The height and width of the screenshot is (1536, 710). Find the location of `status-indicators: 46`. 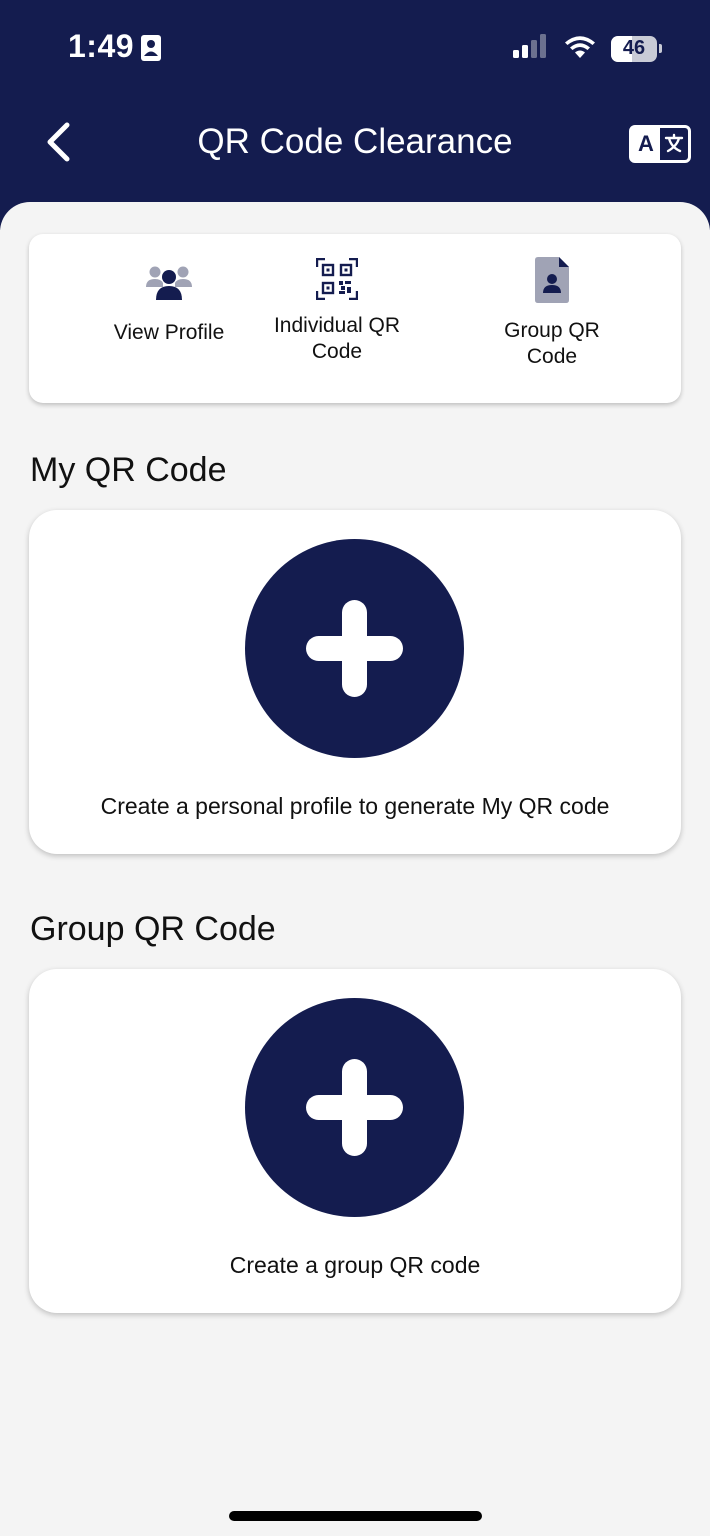

status-indicators: 46 is located at coordinates (587, 48).